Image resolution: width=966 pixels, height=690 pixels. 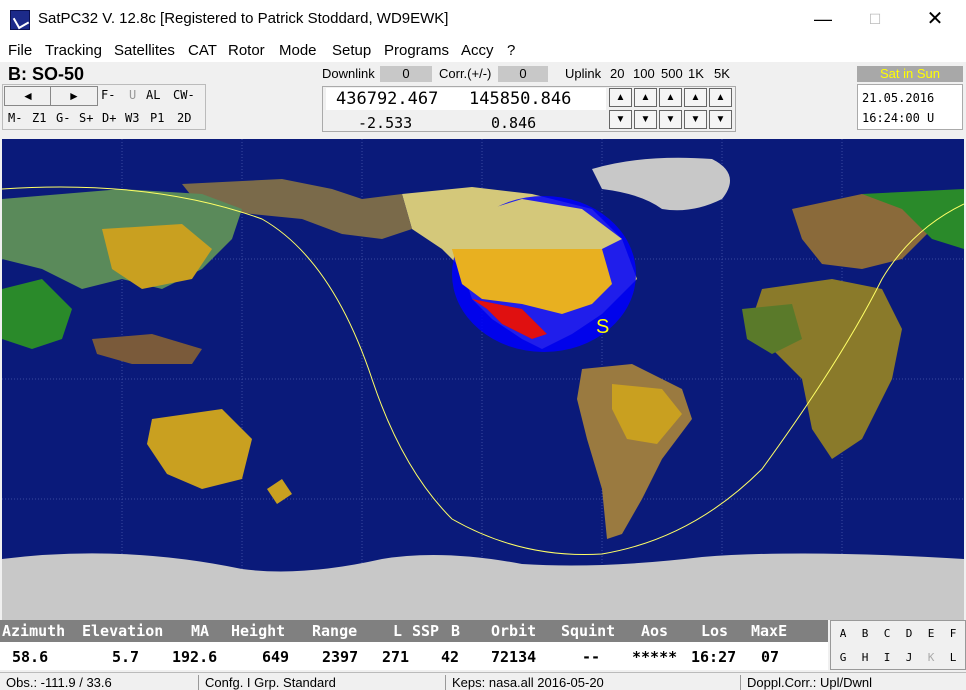 I want to click on option-w3: W3, so click(x=132, y=118).